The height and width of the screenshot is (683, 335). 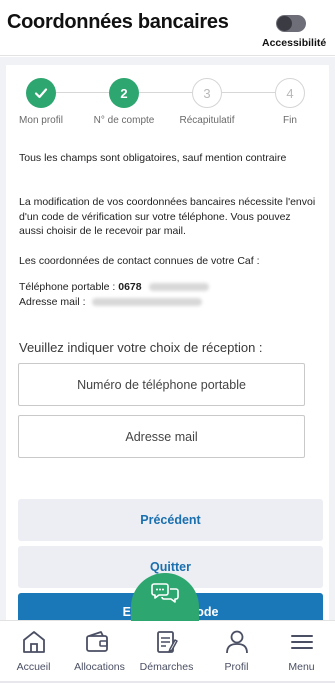 I want to click on chat-bubbles-icon, so click(x=165, y=593).